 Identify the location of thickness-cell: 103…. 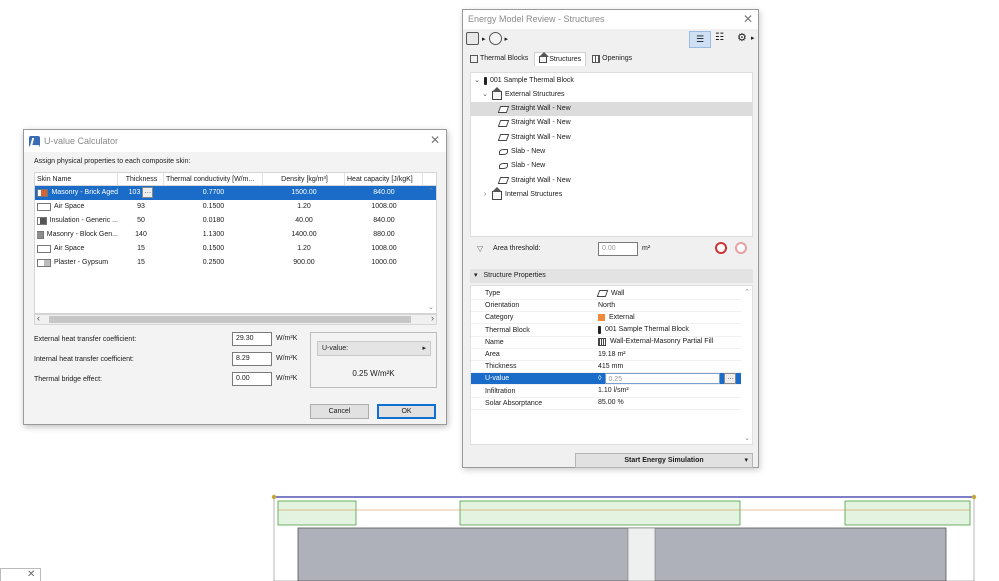
(141, 193).